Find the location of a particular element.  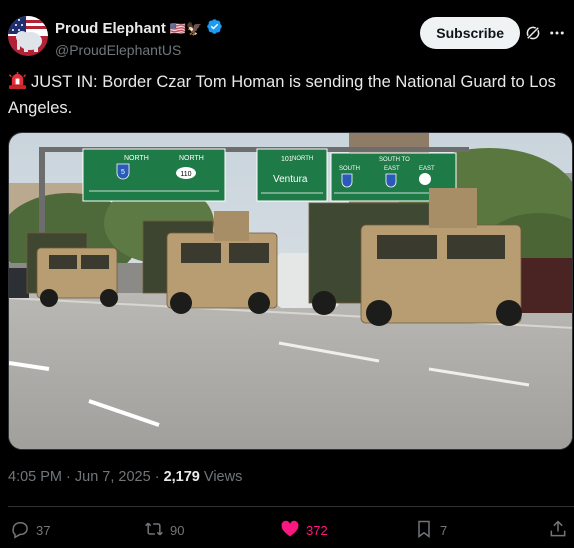

action-bar: 37 90 372 7 is located at coordinates (291, 530).